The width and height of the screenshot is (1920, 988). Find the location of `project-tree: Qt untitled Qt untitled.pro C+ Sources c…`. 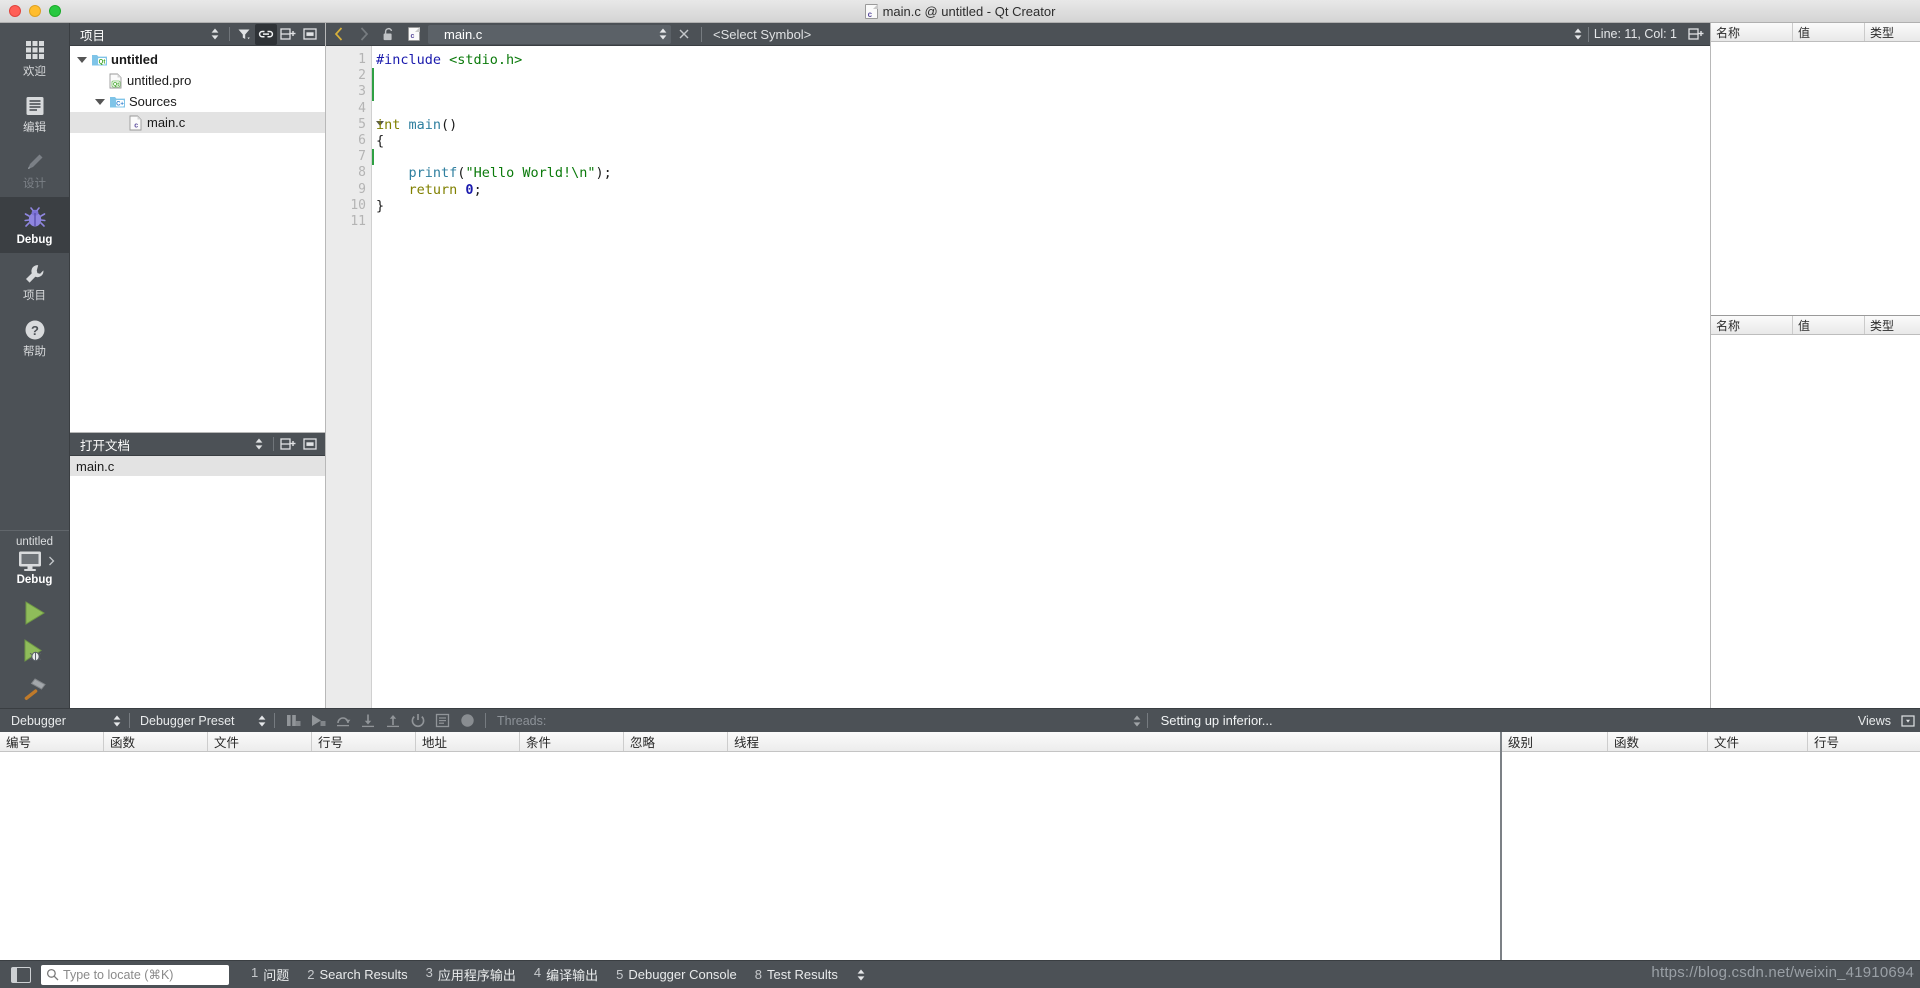

project-tree: Qt untitled Qt untitled.pro C+ Sources c… is located at coordinates (197, 239).